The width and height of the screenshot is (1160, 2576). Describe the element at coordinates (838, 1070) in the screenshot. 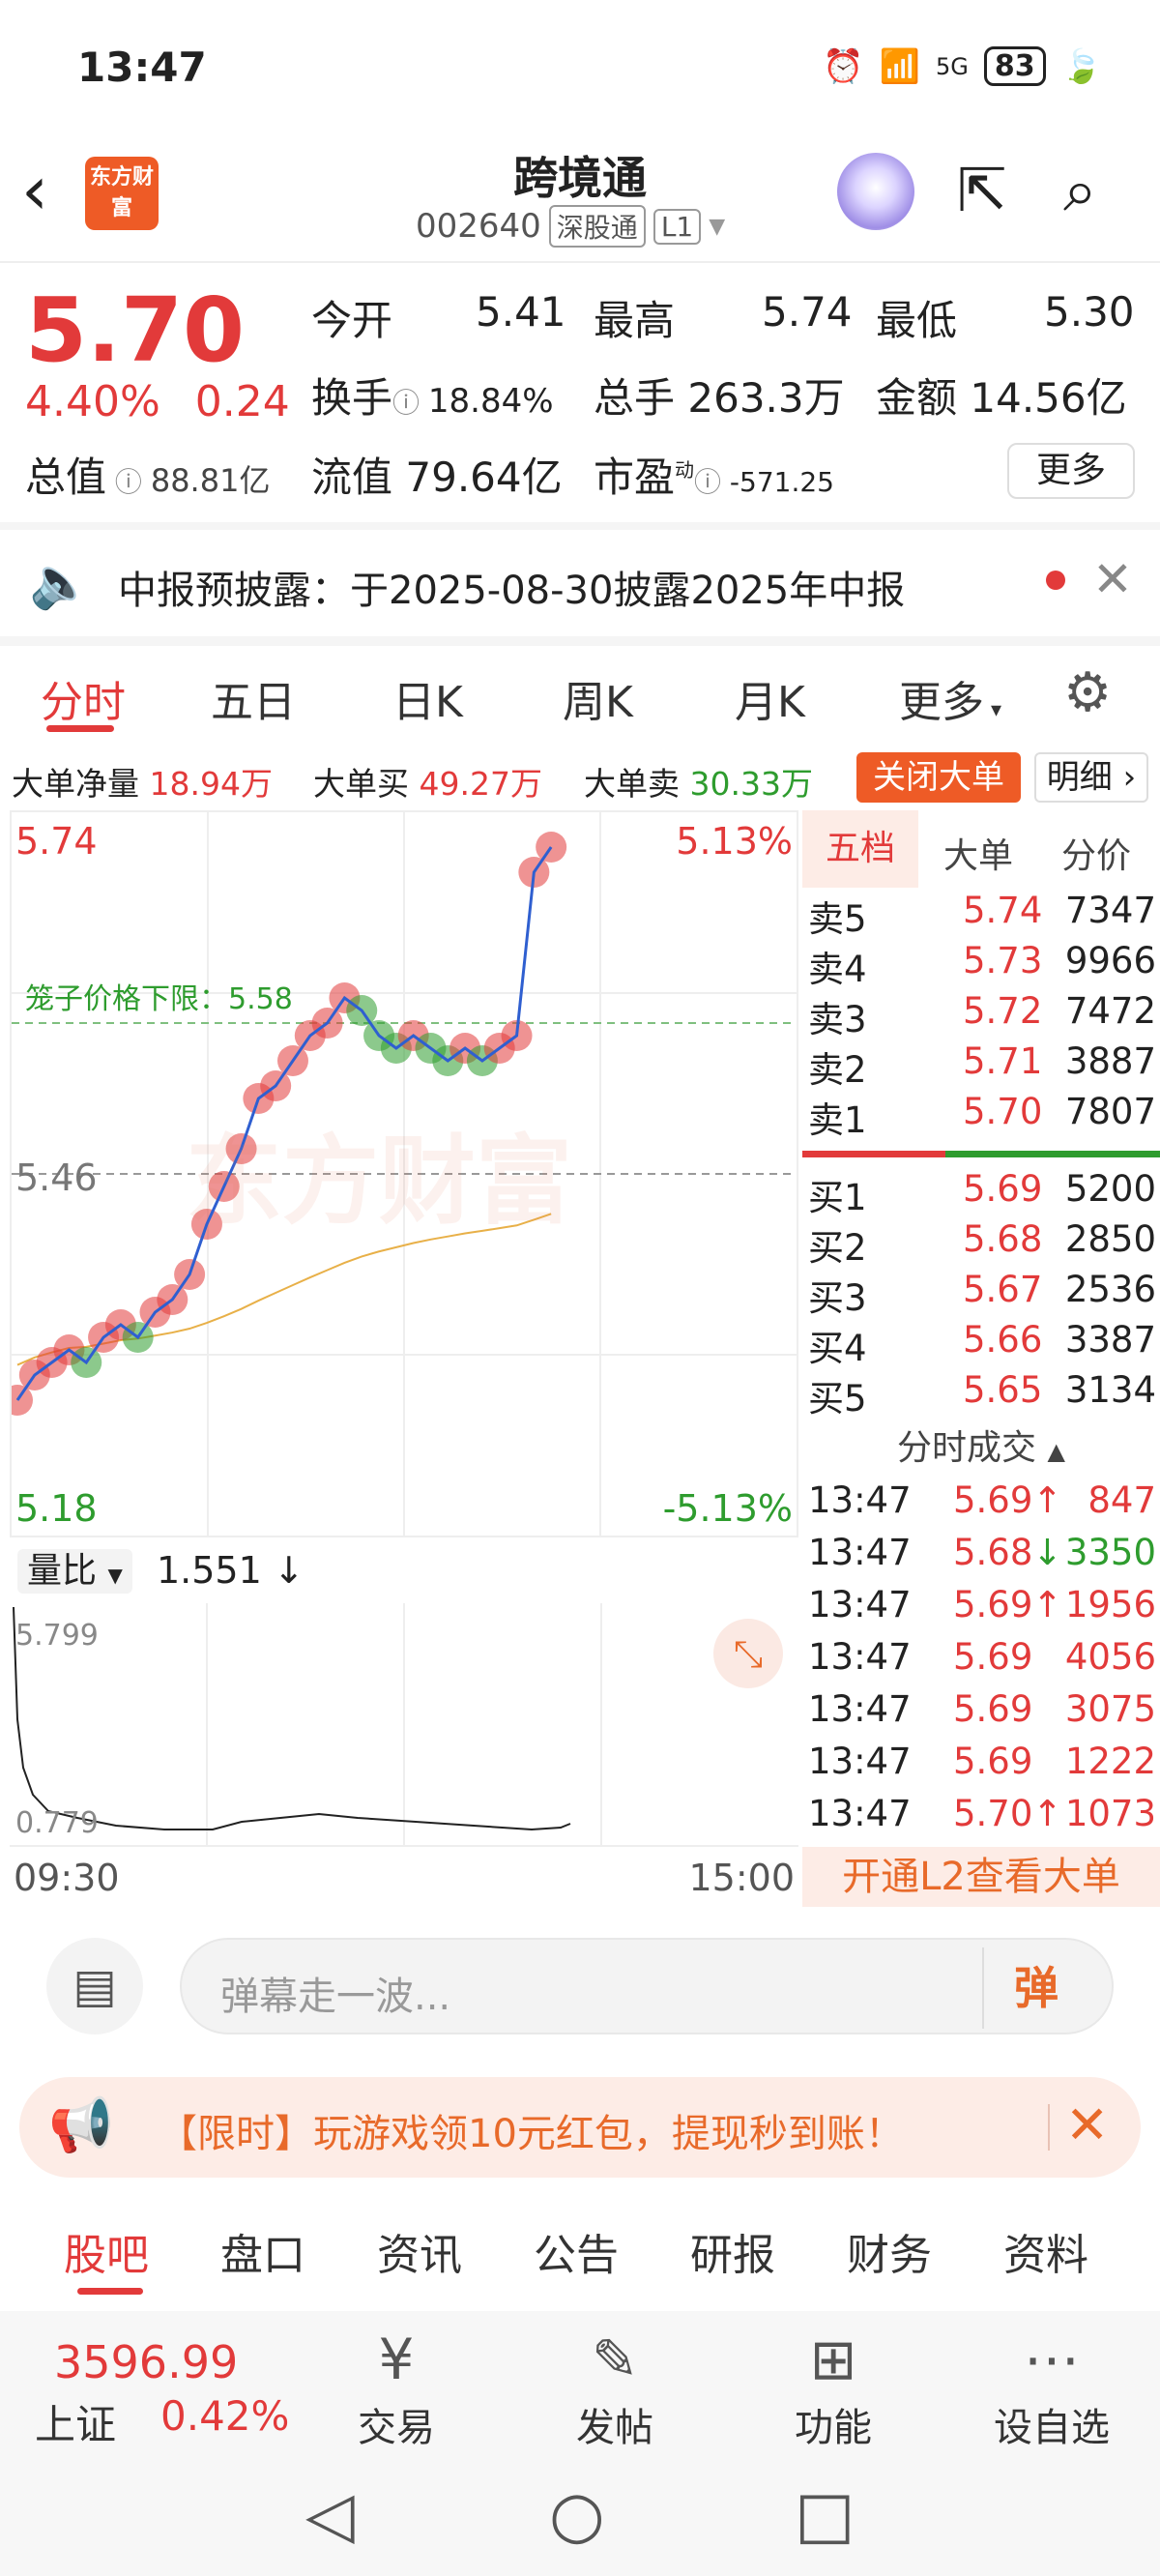

I see `level-label: 卖2` at that location.